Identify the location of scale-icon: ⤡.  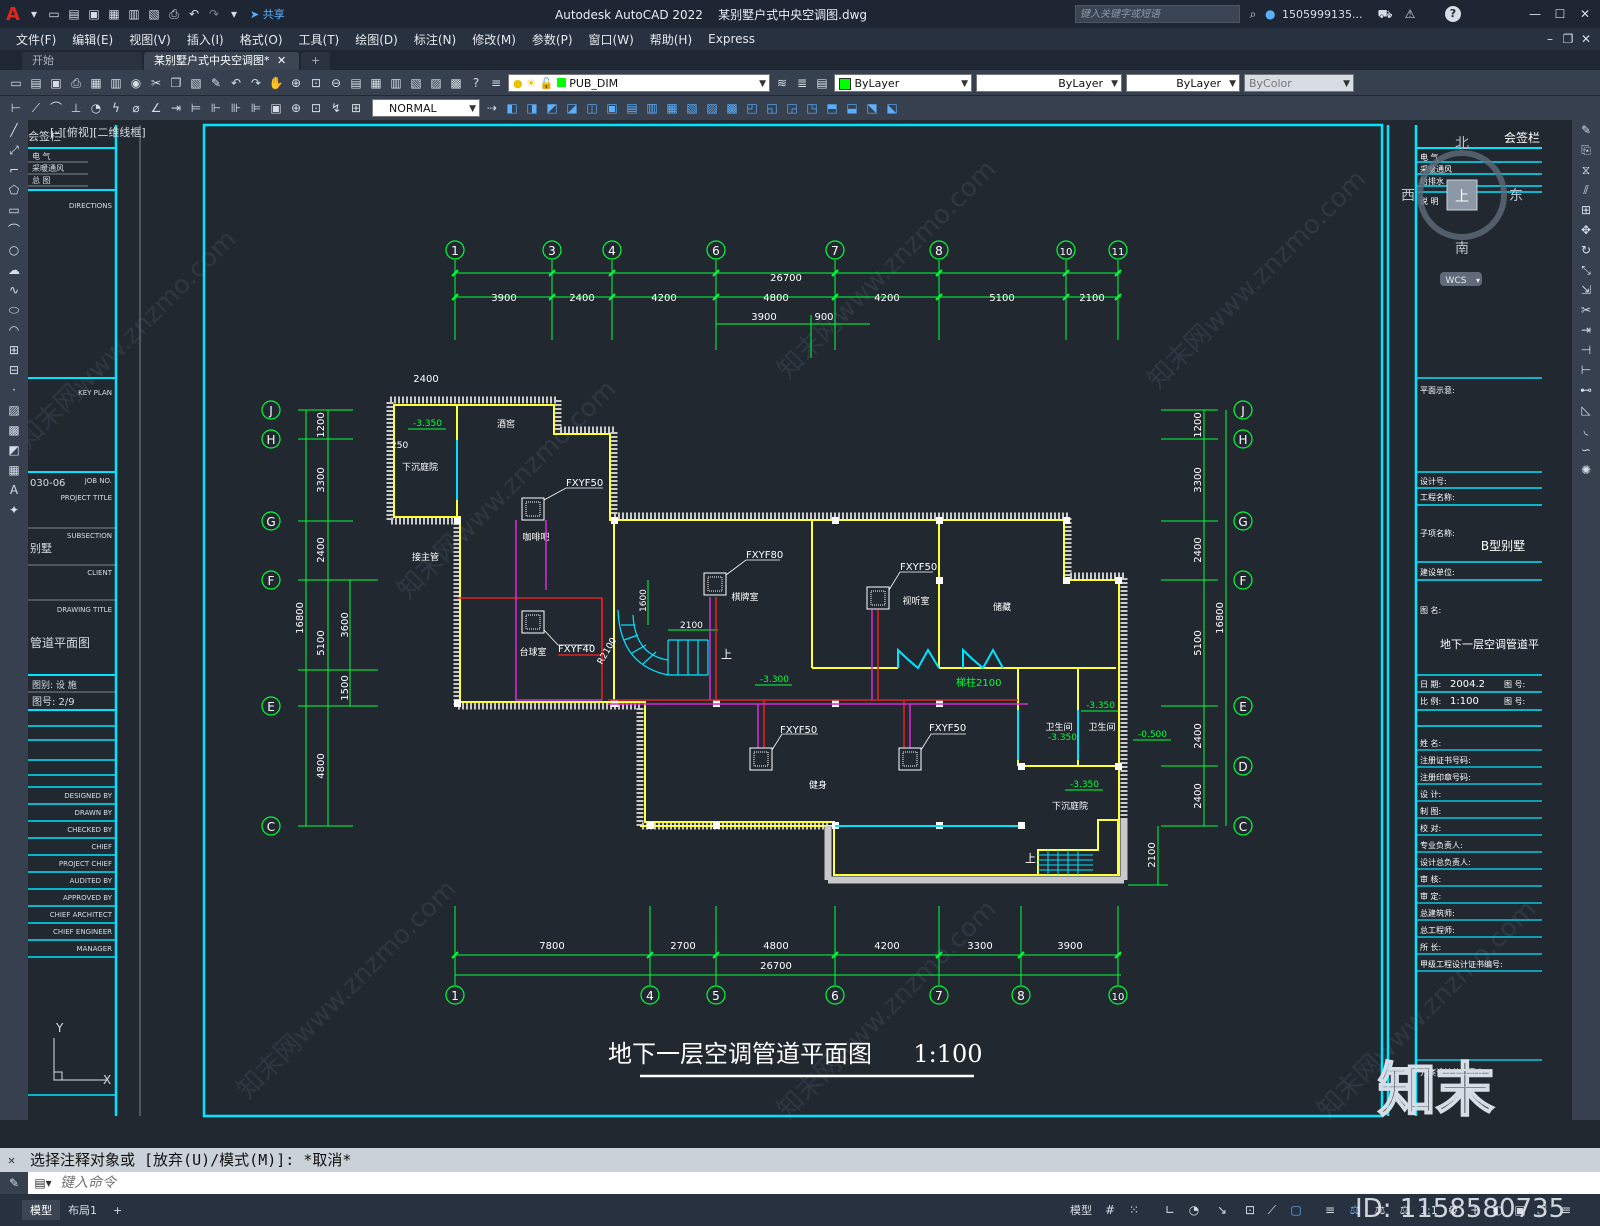
(1586, 270).